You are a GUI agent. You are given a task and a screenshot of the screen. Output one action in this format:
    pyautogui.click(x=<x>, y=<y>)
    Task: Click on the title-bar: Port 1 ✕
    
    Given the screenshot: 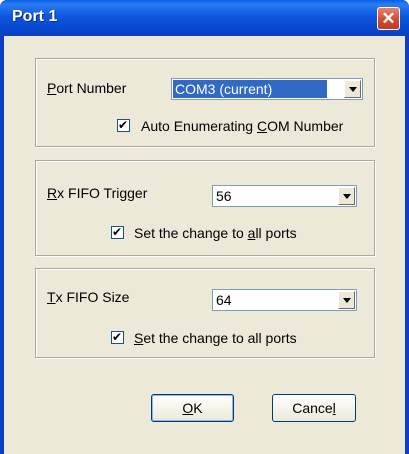 What is the action you would take?
    pyautogui.click(x=204, y=18)
    